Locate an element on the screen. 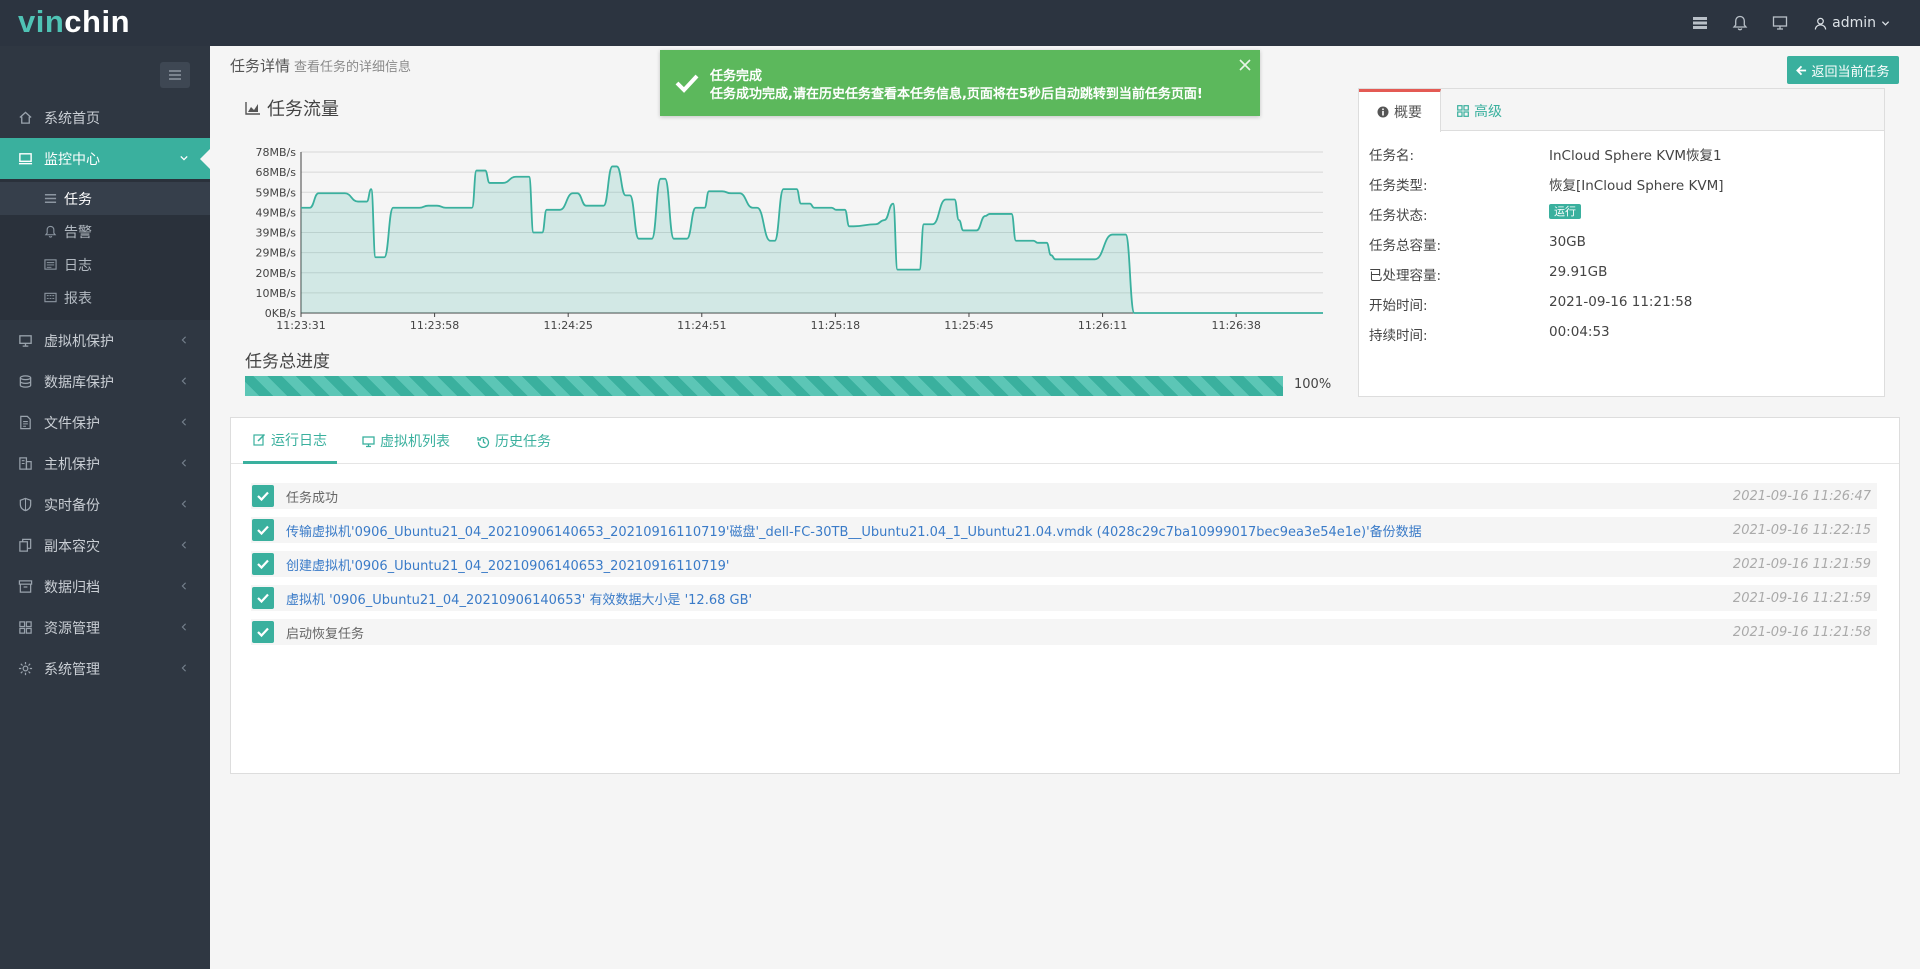 The height and width of the screenshot is (969, 1920). area-chart-icon is located at coordinates (252, 108).